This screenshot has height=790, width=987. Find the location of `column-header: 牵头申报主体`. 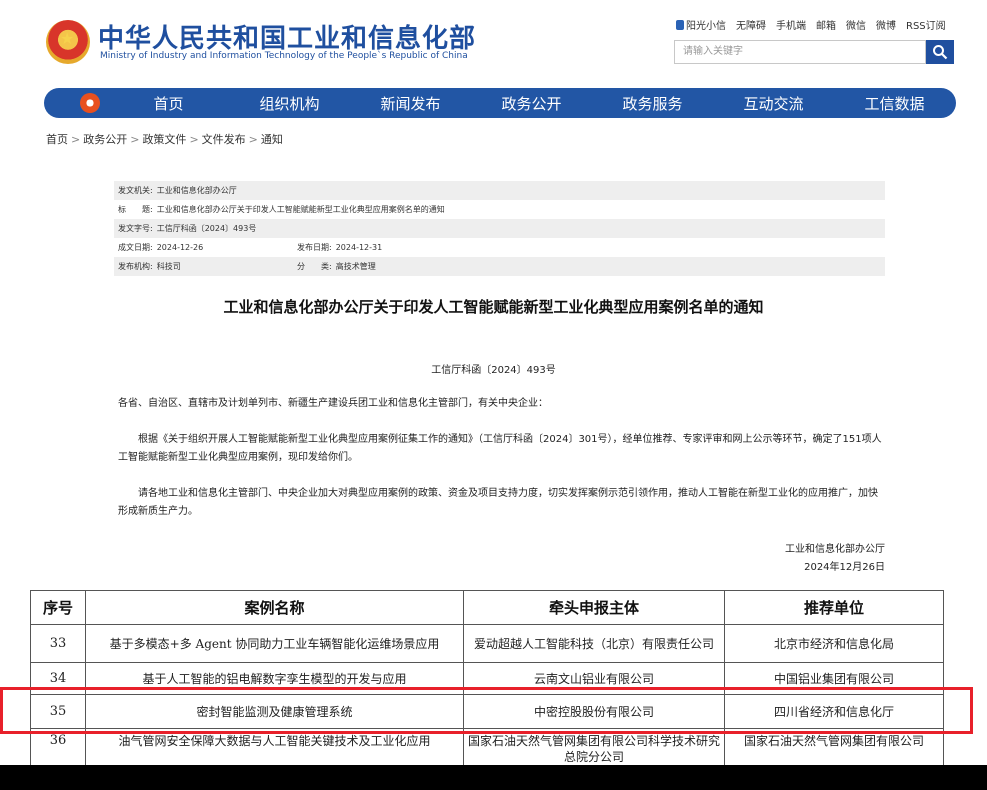

column-header: 牵头申报主体 is located at coordinates (594, 607).